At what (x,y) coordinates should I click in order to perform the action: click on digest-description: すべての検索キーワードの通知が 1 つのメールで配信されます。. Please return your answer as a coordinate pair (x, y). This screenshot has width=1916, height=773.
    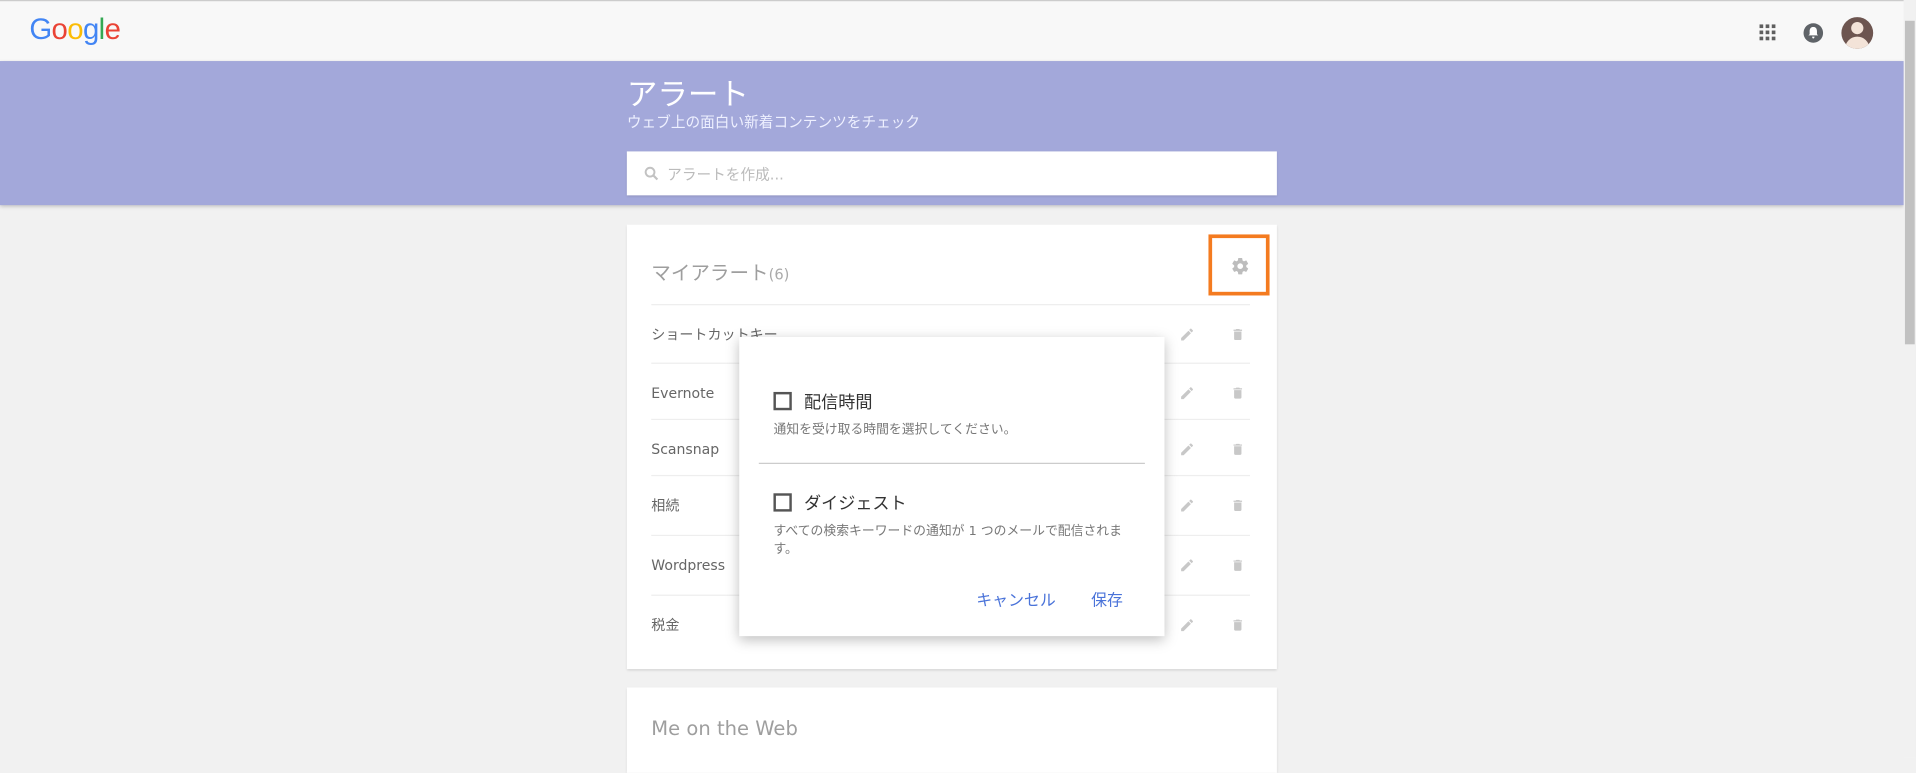
    Looking at the image, I should click on (947, 540).